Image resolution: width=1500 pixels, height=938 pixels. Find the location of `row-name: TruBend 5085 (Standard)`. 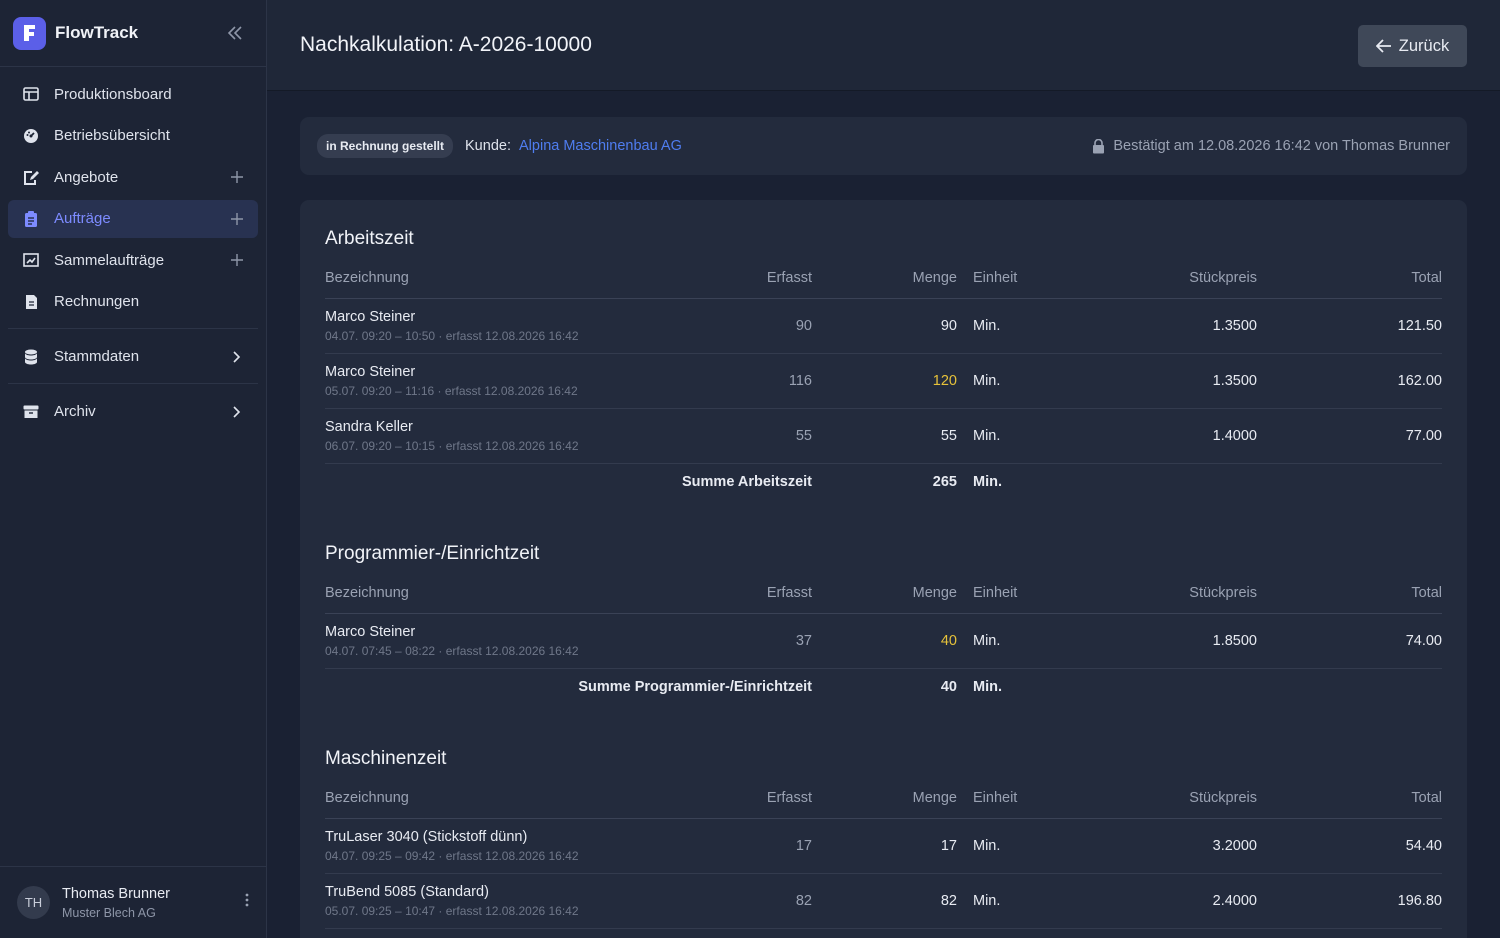

row-name: TruBend 5085 (Standard) is located at coordinates (407, 891).